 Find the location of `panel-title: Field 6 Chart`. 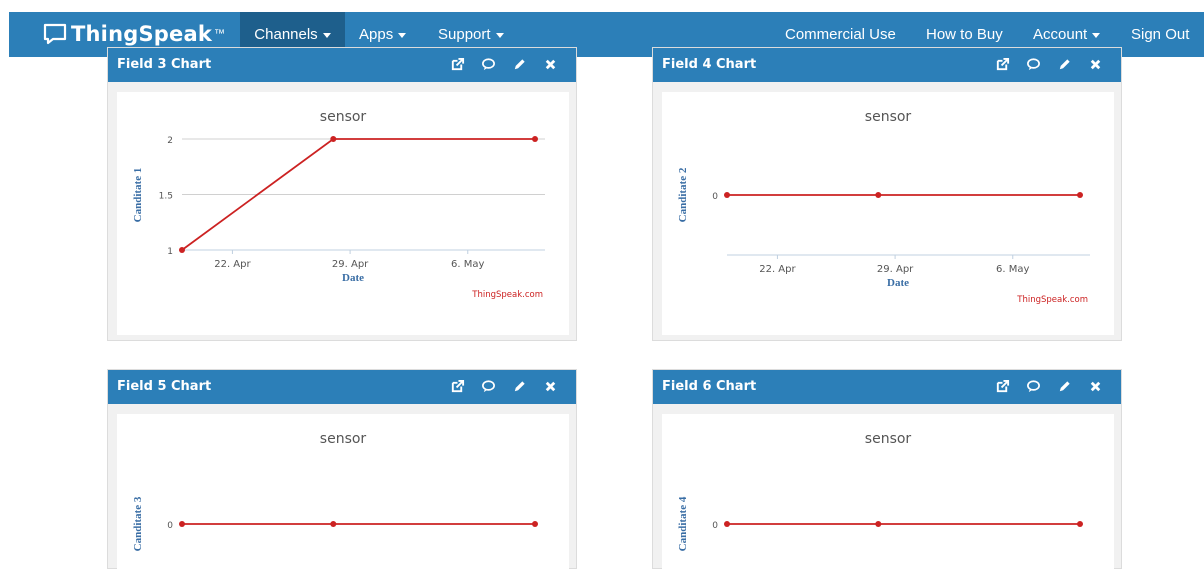

panel-title: Field 6 Chart is located at coordinates (709, 386).